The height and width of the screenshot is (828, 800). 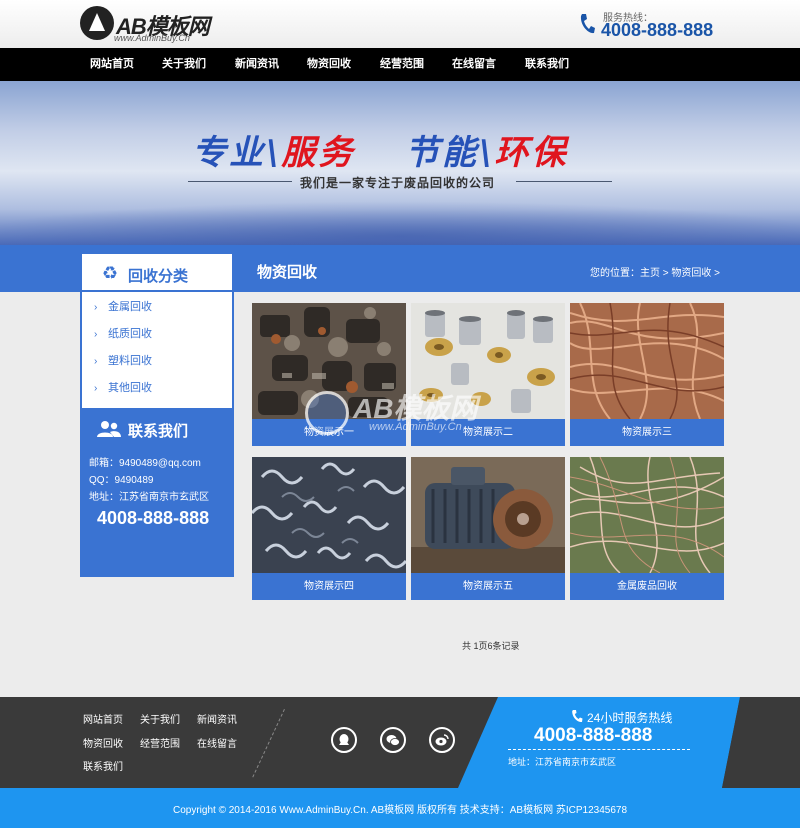 What do you see at coordinates (647, 586) in the screenshot?
I see `product-label: 金属废品回收` at bounding box center [647, 586].